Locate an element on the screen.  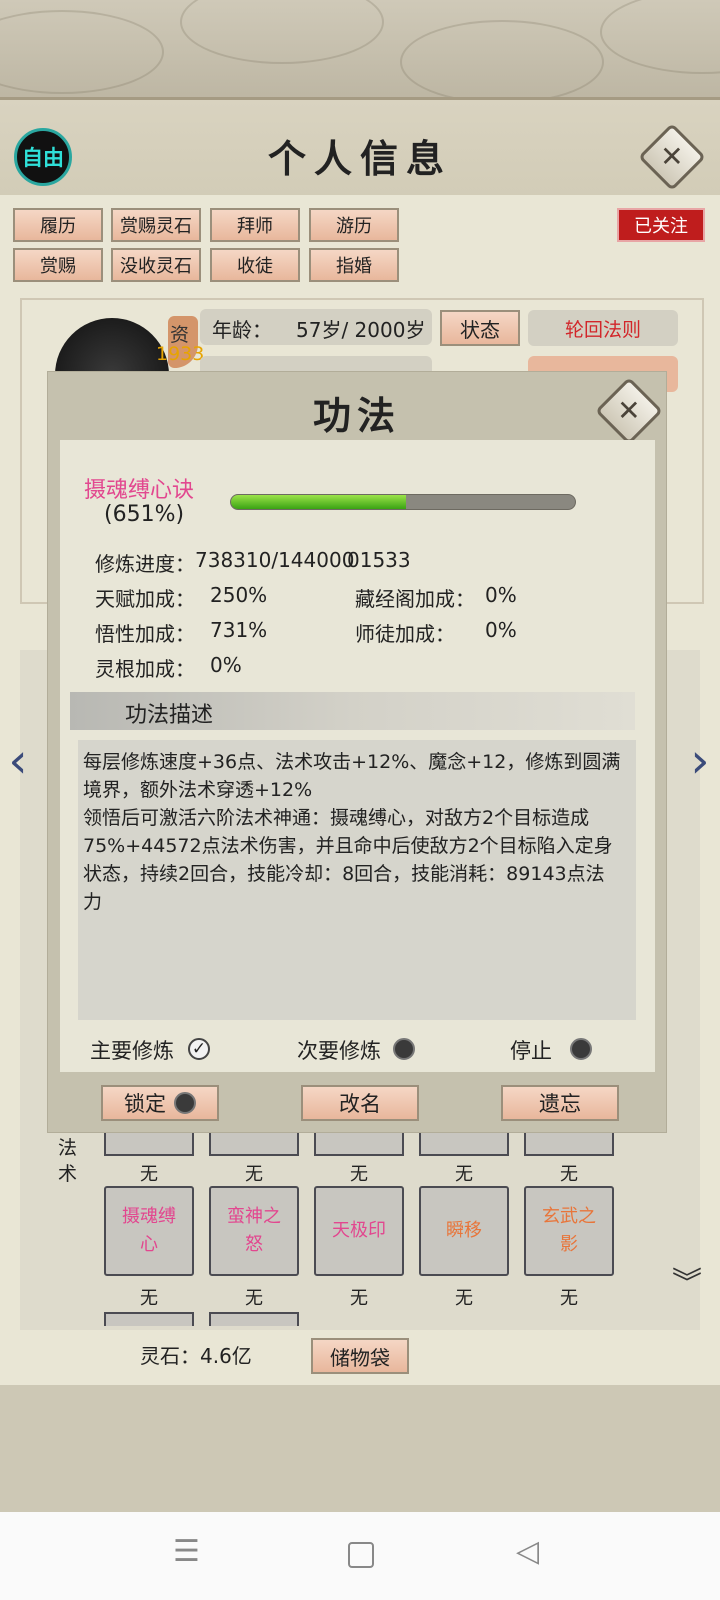
skill-name: 摄魂缚心 is located at coordinates (149, 1230).